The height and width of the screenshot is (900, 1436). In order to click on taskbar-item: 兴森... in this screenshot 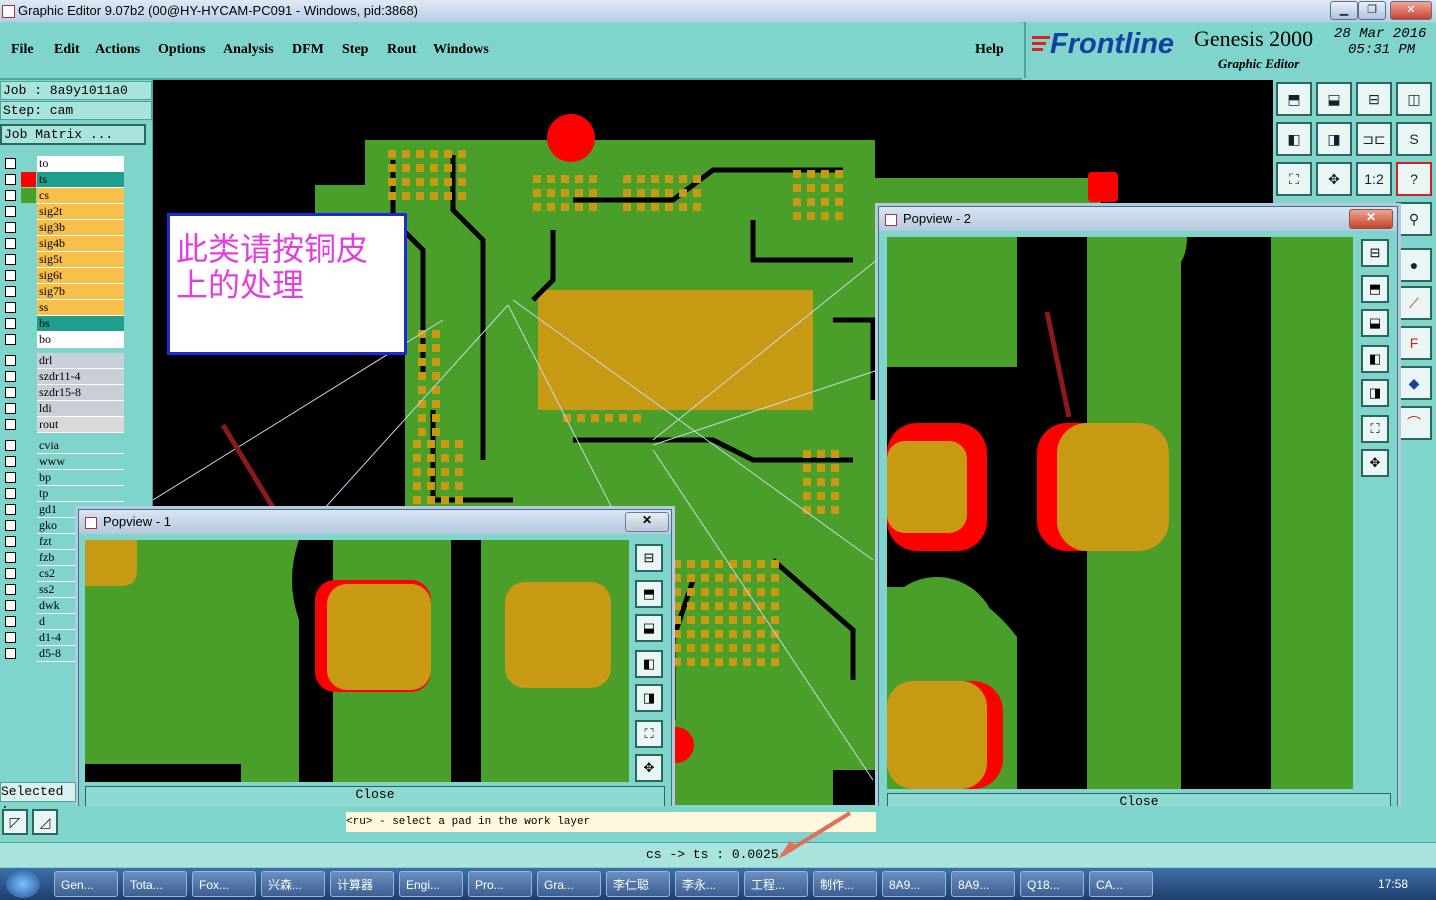, I will do `click(293, 884)`.